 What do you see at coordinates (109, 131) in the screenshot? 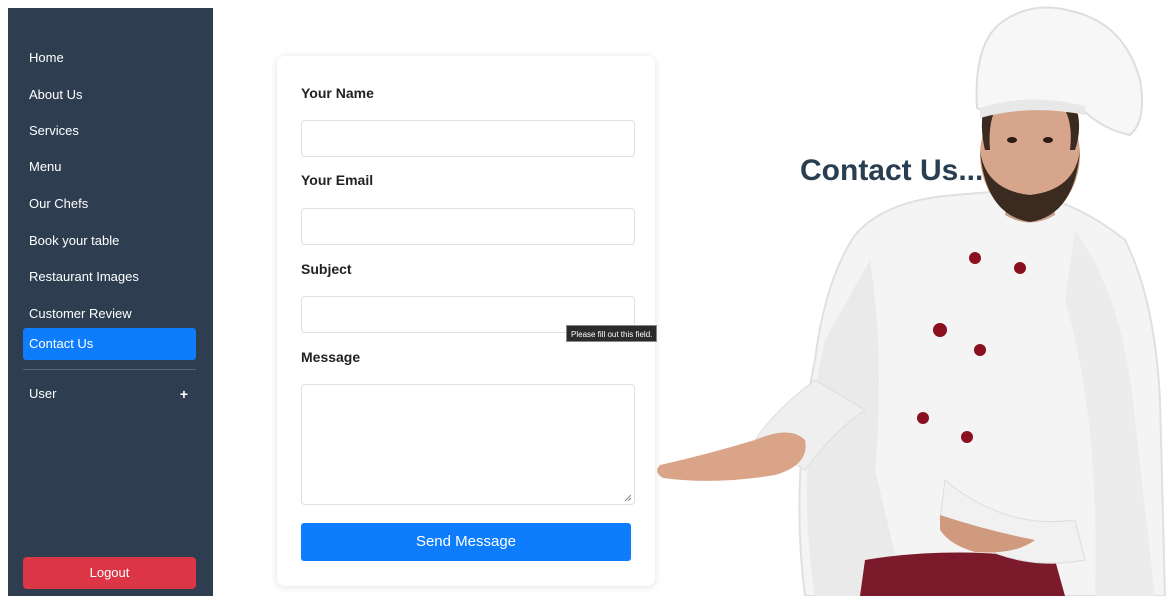
I see `sidebar-item-services: Services` at bounding box center [109, 131].